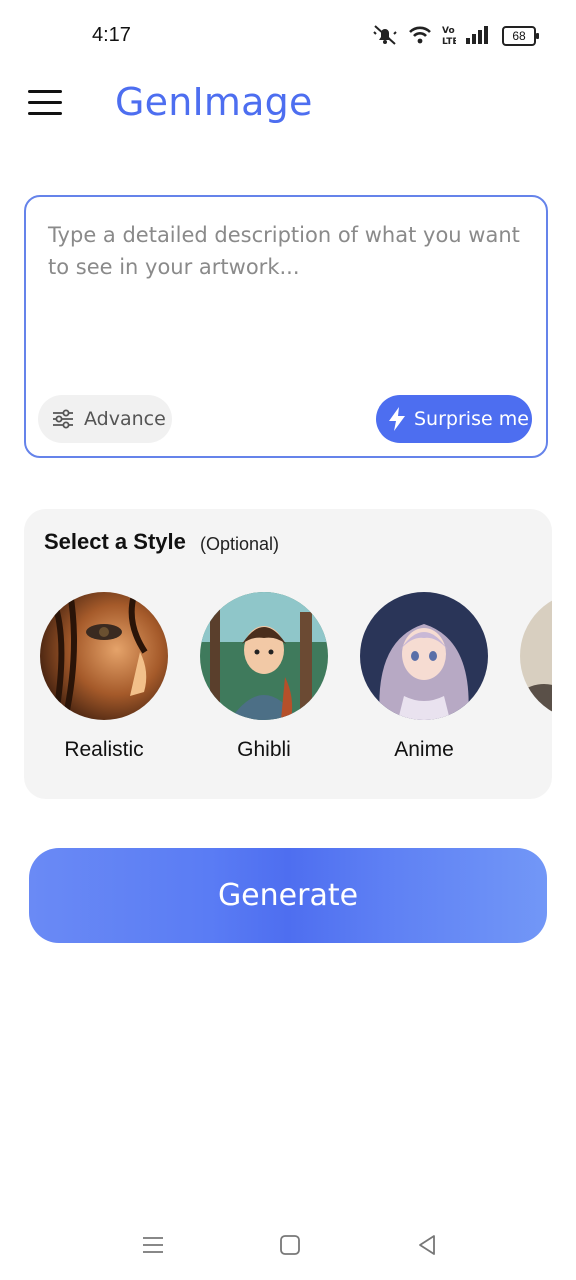  Describe the element at coordinates (397, 419) in the screenshot. I see `lightning-icon` at that location.